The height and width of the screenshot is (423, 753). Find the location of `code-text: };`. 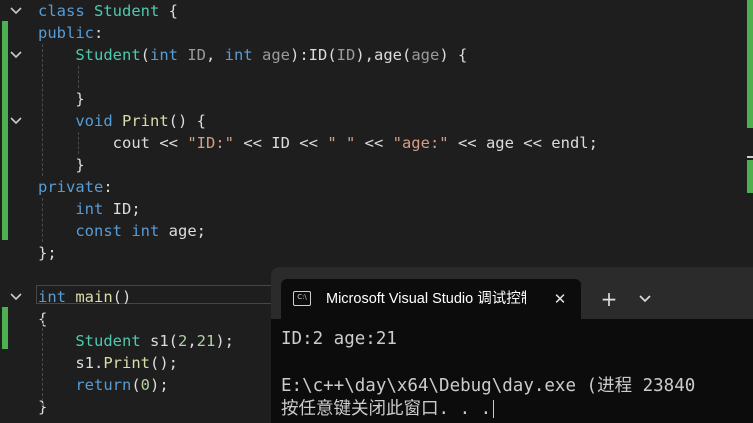

code-text: }; is located at coordinates (47, 253).